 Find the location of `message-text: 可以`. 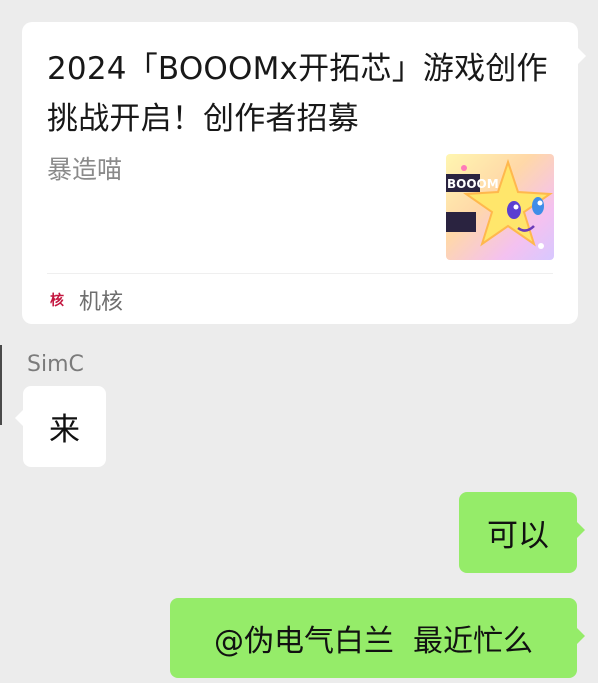

message-text: 可以 is located at coordinates (518, 536).